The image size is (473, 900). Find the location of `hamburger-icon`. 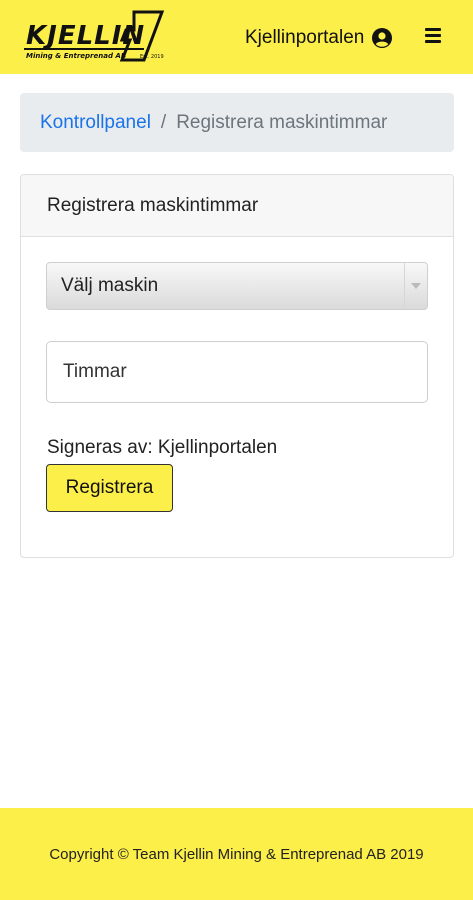

hamburger-icon is located at coordinates (434, 36).